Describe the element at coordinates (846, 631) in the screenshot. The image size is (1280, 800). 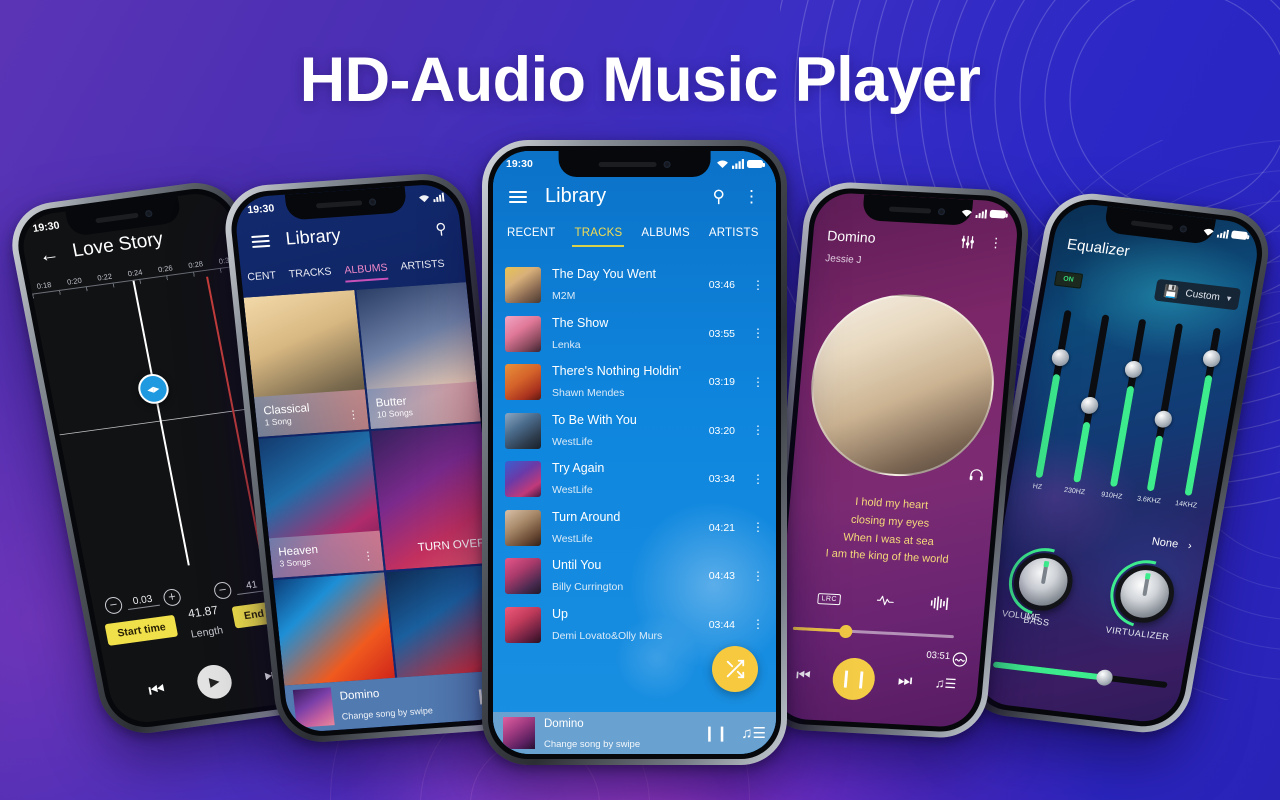
I see `seek-knob` at that location.